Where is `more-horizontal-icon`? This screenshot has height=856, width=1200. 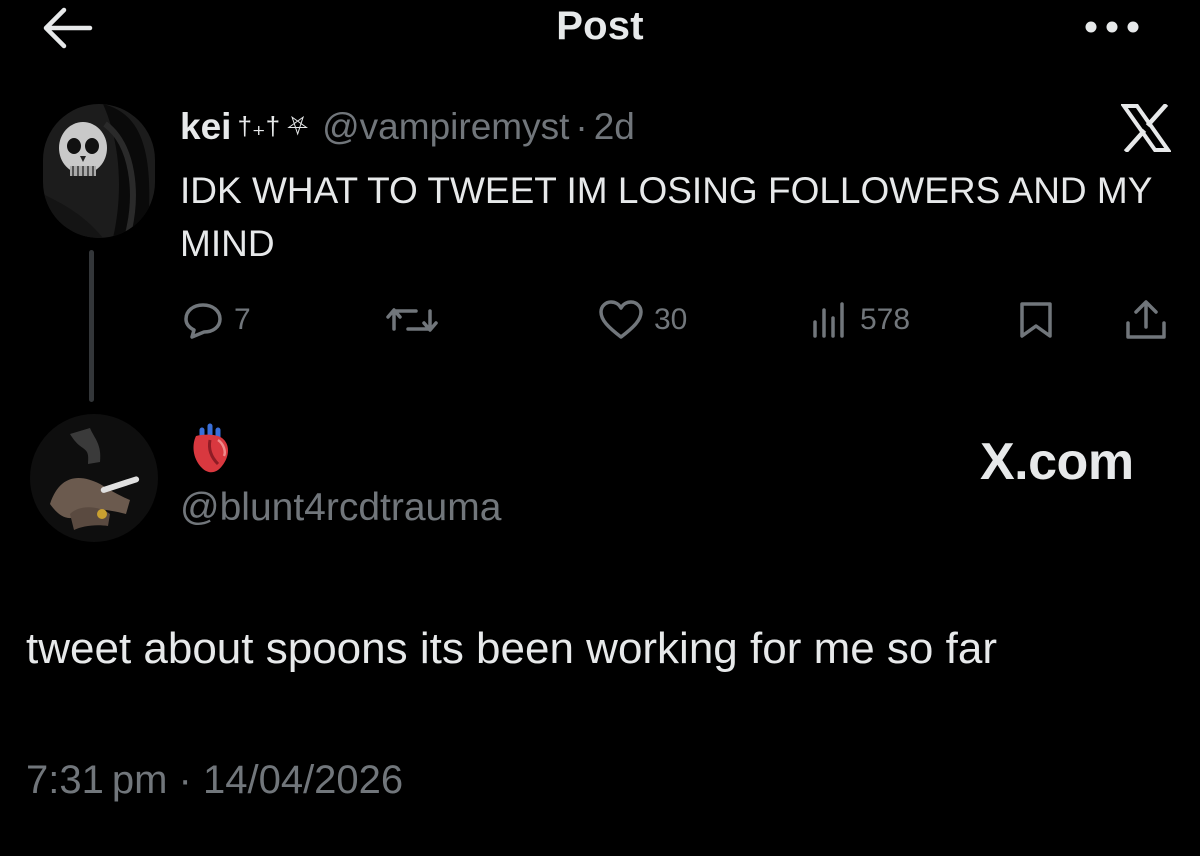 more-horizontal-icon is located at coordinates (1112, 27).